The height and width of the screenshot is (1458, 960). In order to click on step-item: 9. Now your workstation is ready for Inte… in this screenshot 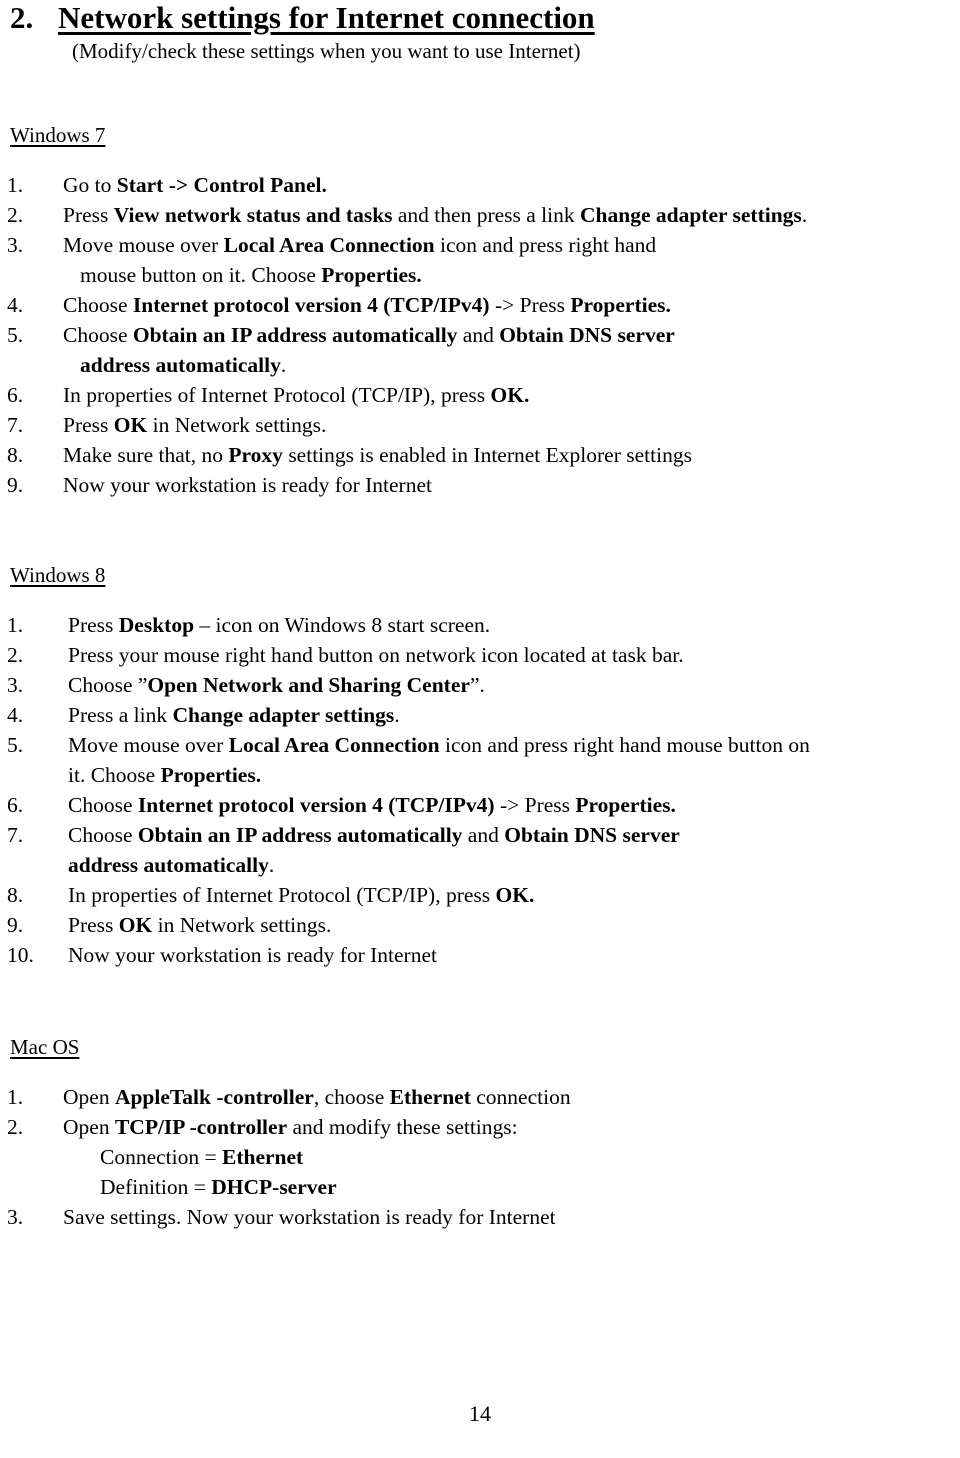, I will do `click(480, 485)`.